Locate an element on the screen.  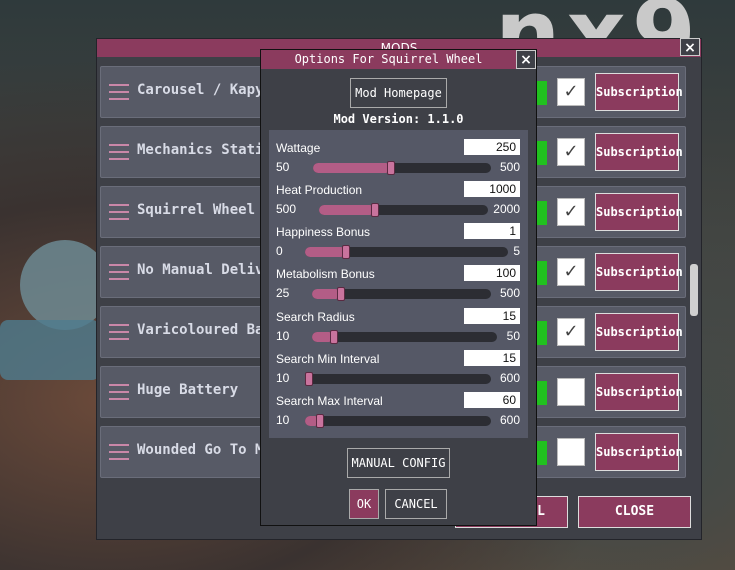
setting-label: Happiness Bonus is located at coordinates (323, 232).